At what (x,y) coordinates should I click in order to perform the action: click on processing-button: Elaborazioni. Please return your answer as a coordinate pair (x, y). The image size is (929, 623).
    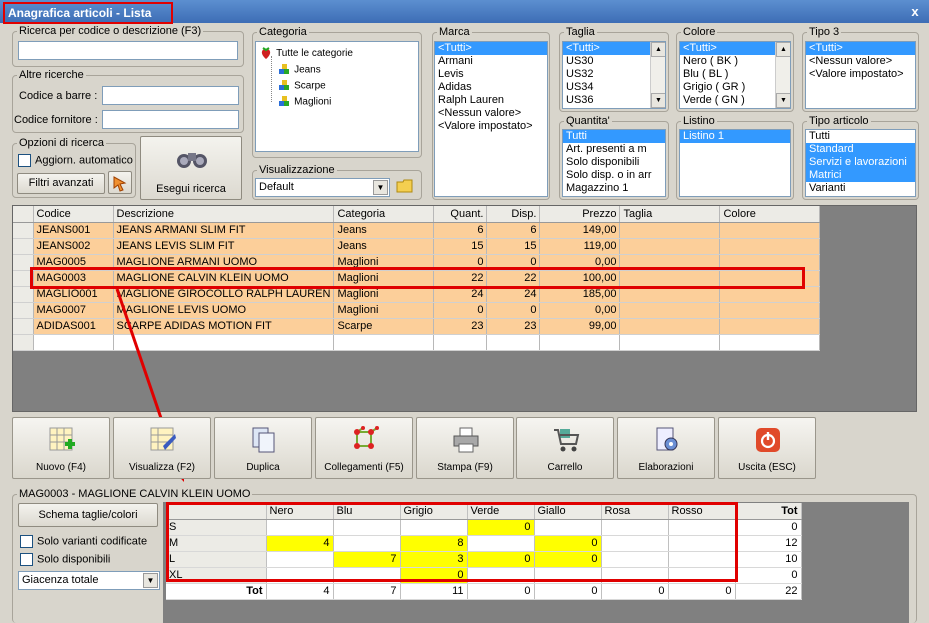
    Looking at the image, I should click on (666, 448).